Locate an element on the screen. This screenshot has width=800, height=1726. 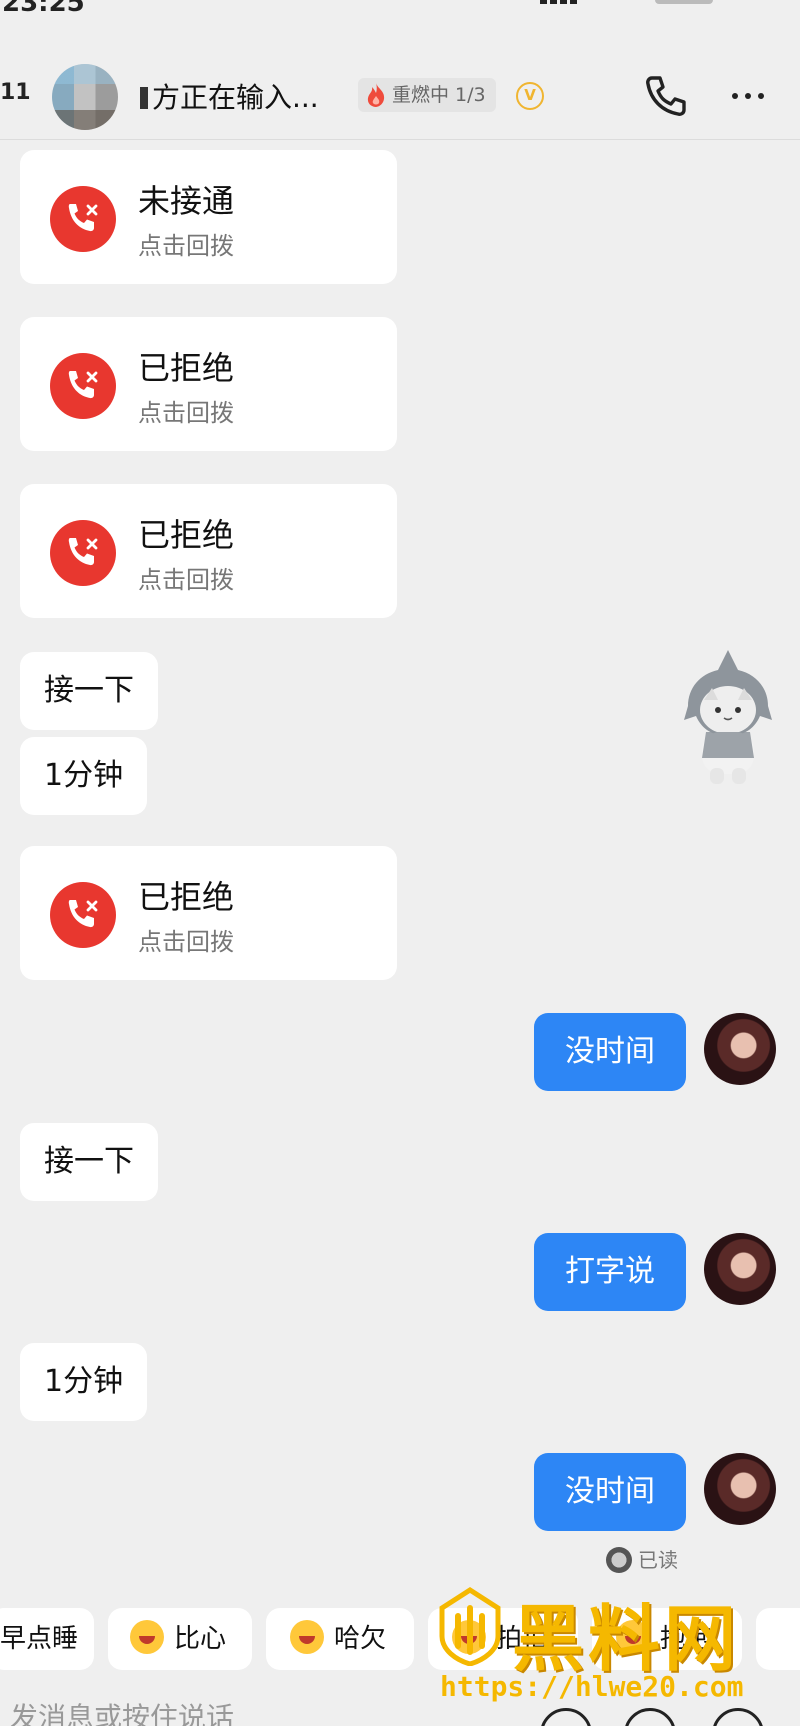
status-bar: 23:25 is located at coordinates (400, 11).